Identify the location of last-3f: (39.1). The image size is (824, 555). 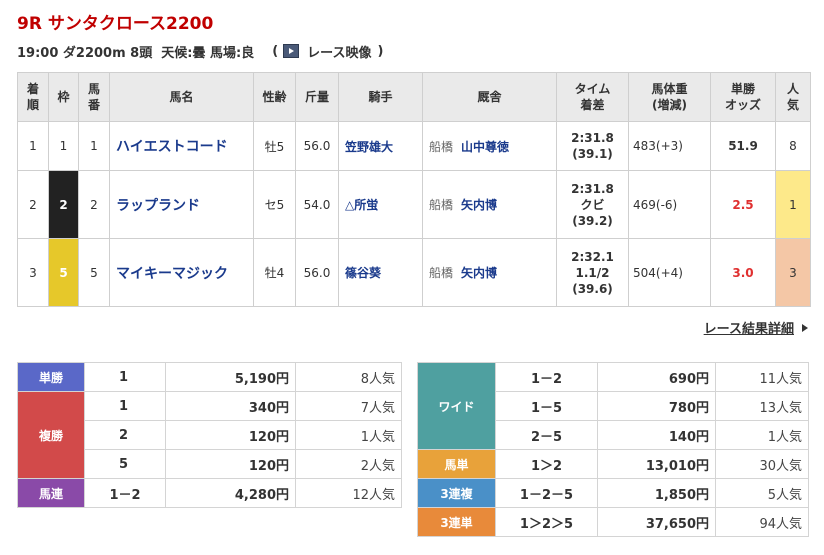
(592, 154).